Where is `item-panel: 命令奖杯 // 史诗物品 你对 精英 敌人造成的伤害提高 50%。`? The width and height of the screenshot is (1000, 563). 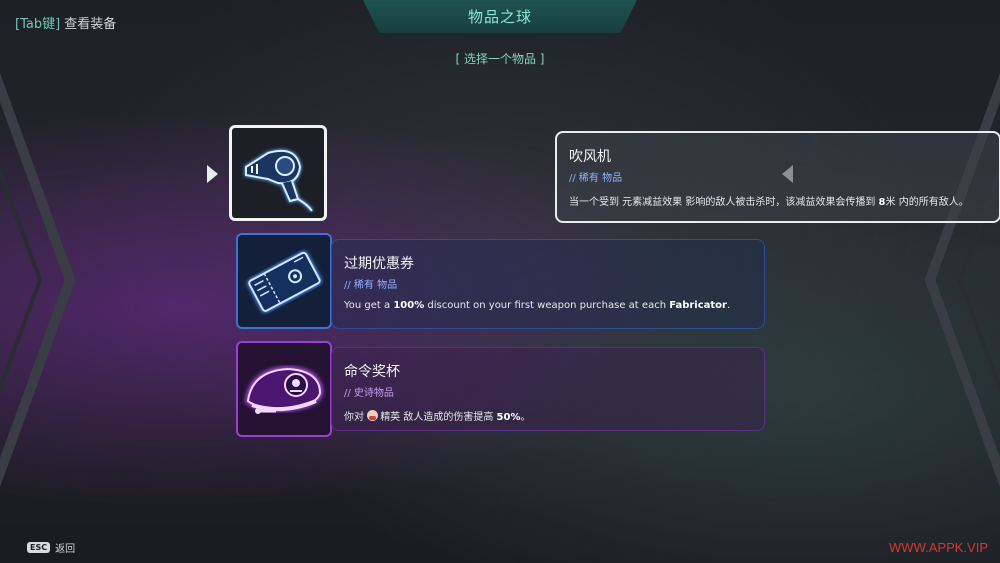
item-panel: 命令奖杯 // 史诗物品 你对 精英 敌人造成的伤害提高 50%。 is located at coordinates (548, 389).